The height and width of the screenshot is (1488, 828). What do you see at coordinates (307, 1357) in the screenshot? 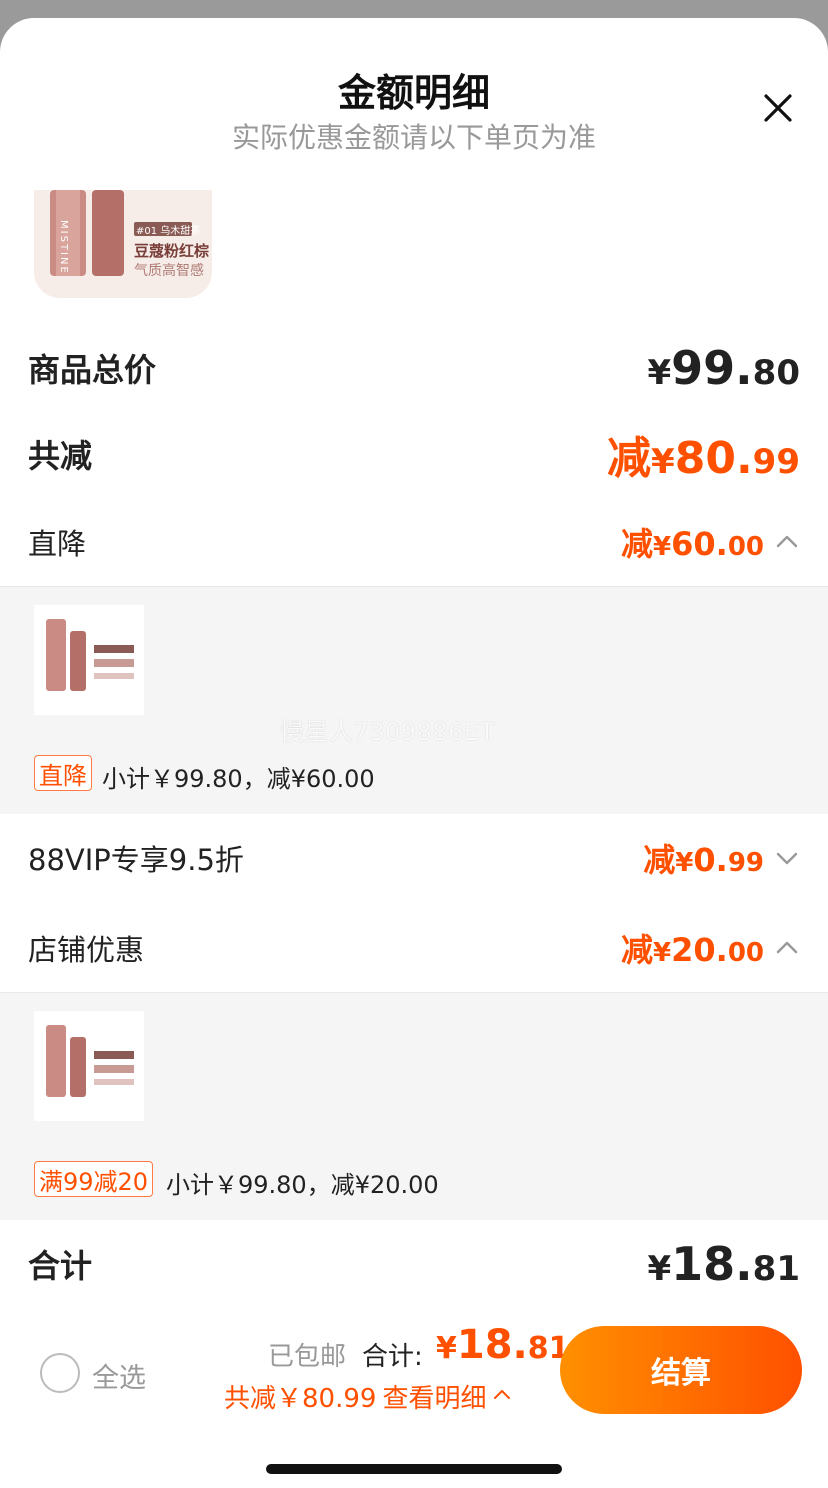
I see `free-shipping-label: 已包邮` at bounding box center [307, 1357].